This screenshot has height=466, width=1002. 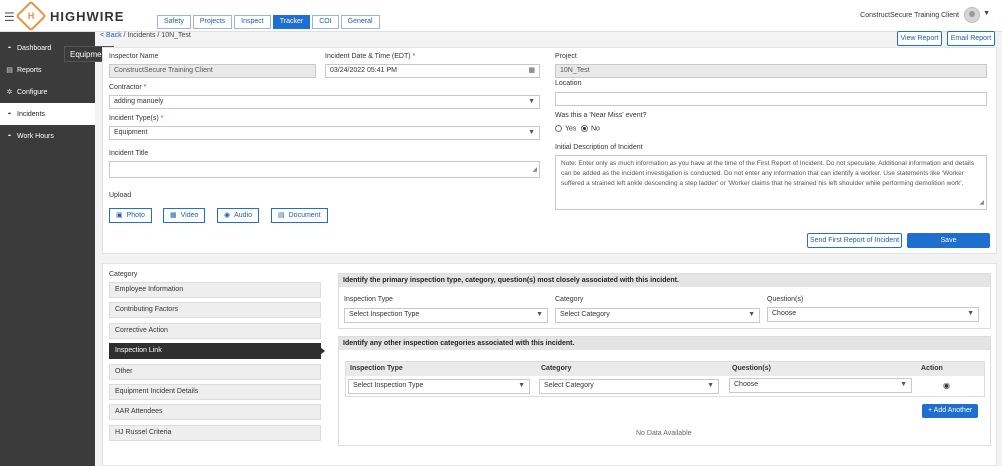 I want to click on tab-inspect: Inspect, so click(x=252, y=22).